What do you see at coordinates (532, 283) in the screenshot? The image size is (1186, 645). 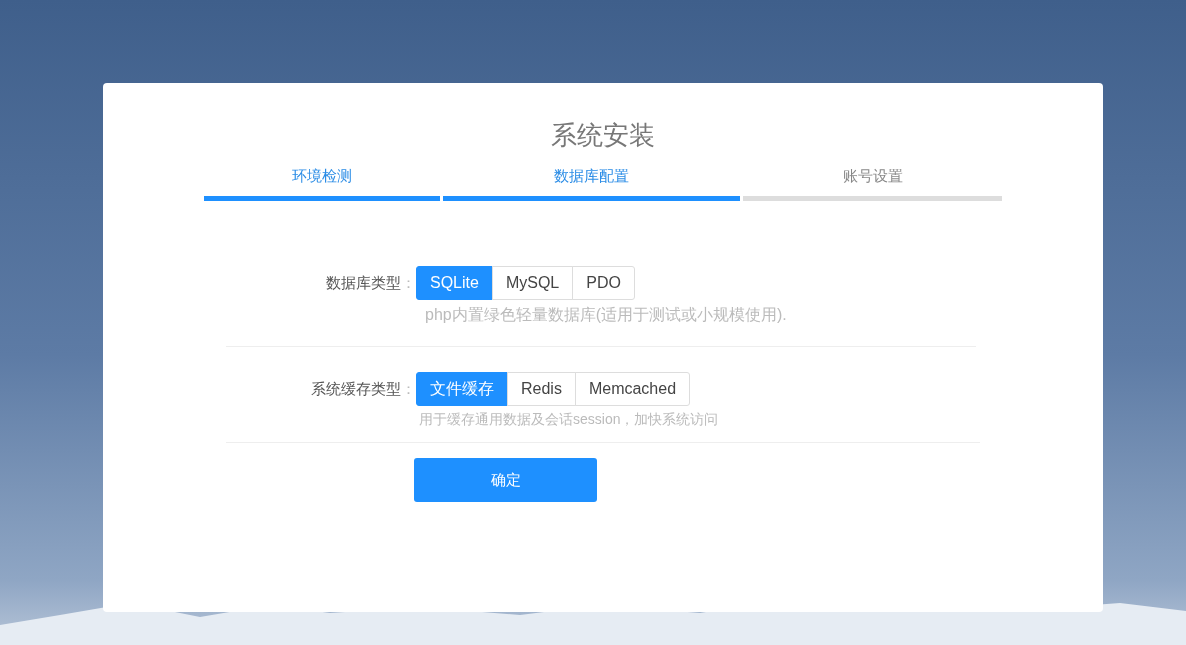 I see `option-button: MySQL` at bounding box center [532, 283].